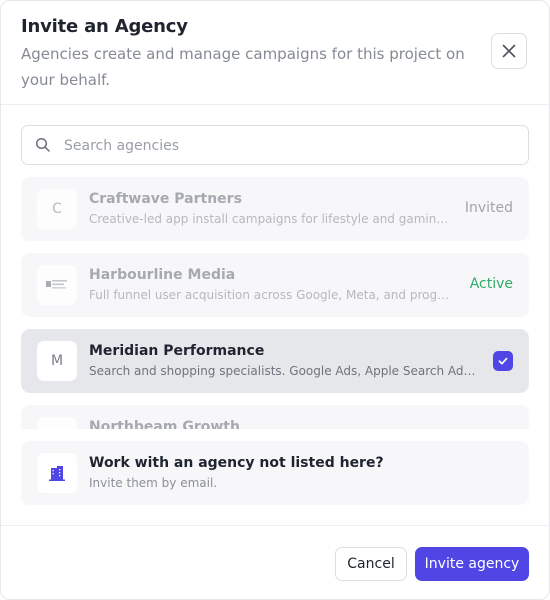  Describe the element at coordinates (42, 144) in the screenshot. I see `search-icon` at that location.